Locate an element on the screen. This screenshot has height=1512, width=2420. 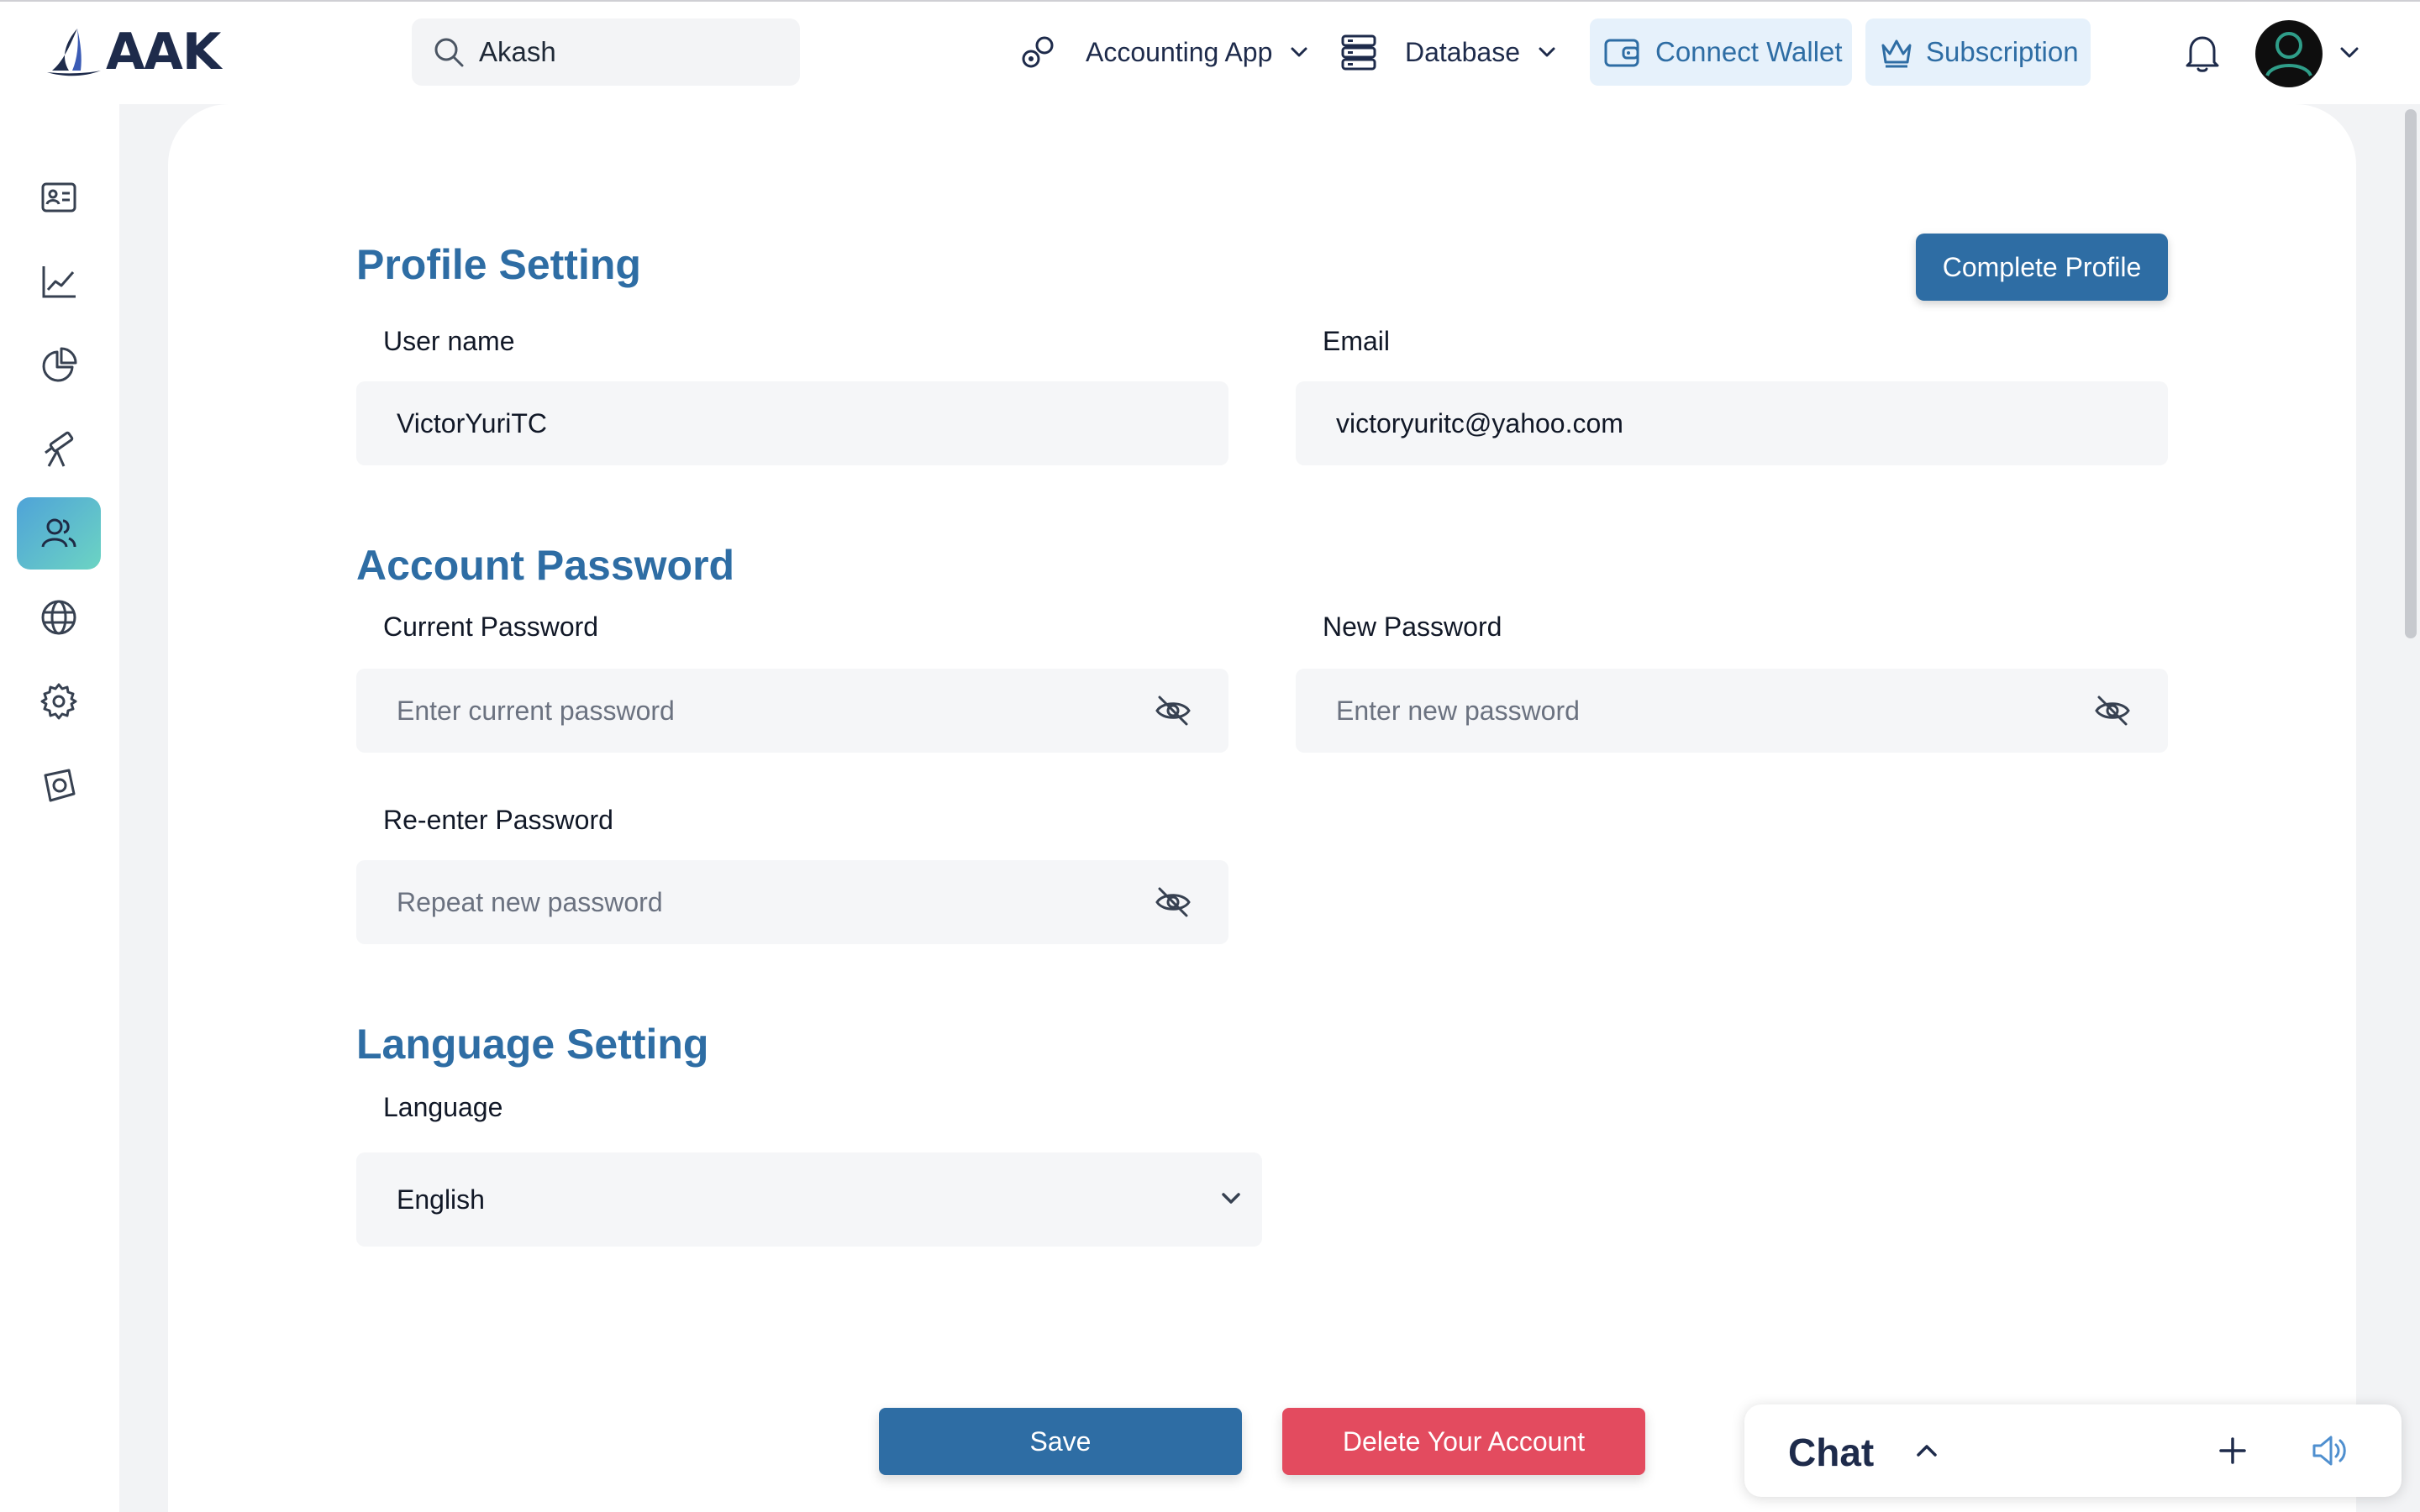
chevron-up-icon is located at coordinates (1926, 1450).